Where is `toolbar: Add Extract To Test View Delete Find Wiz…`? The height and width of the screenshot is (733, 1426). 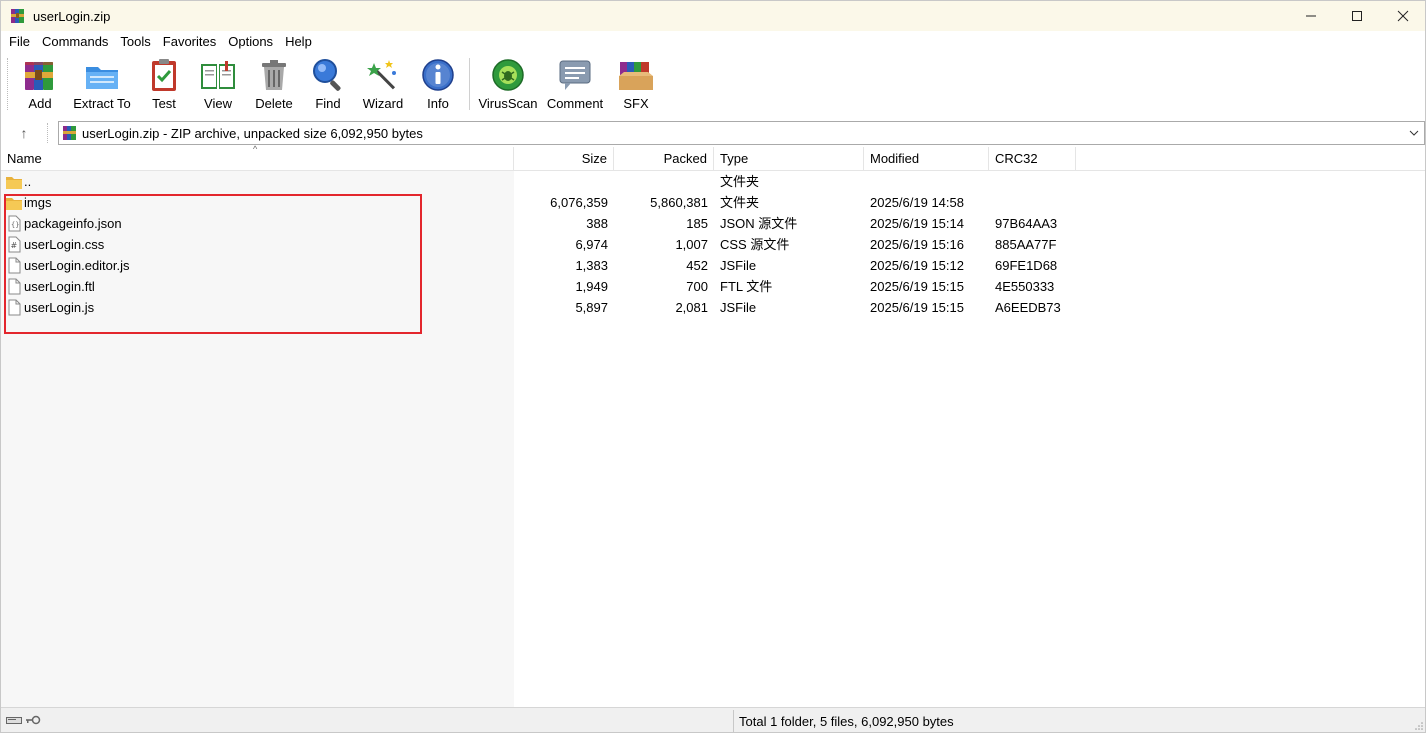
toolbar: Add Extract To Test View Delete Find Wiz… is located at coordinates (713, 84).